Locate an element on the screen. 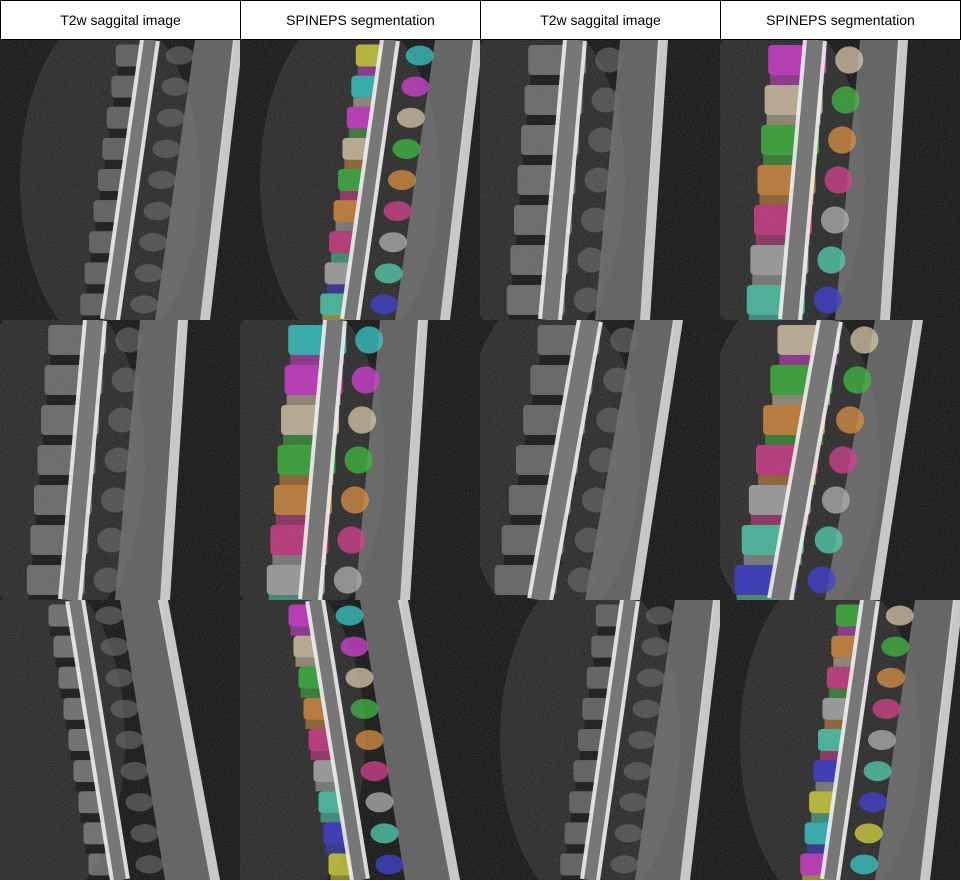 The height and width of the screenshot is (881, 961). column-header-4: SPINEPS segmentation is located at coordinates (840, 20).